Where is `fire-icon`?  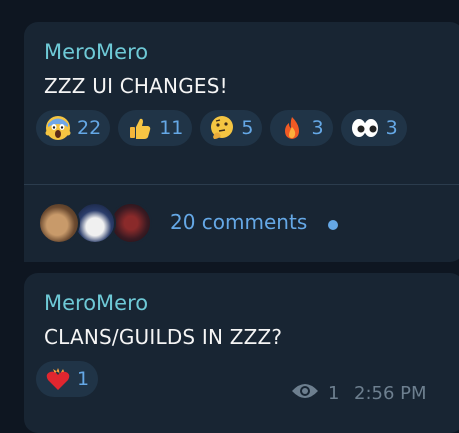
fire-icon is located at coordinates (292, 128).